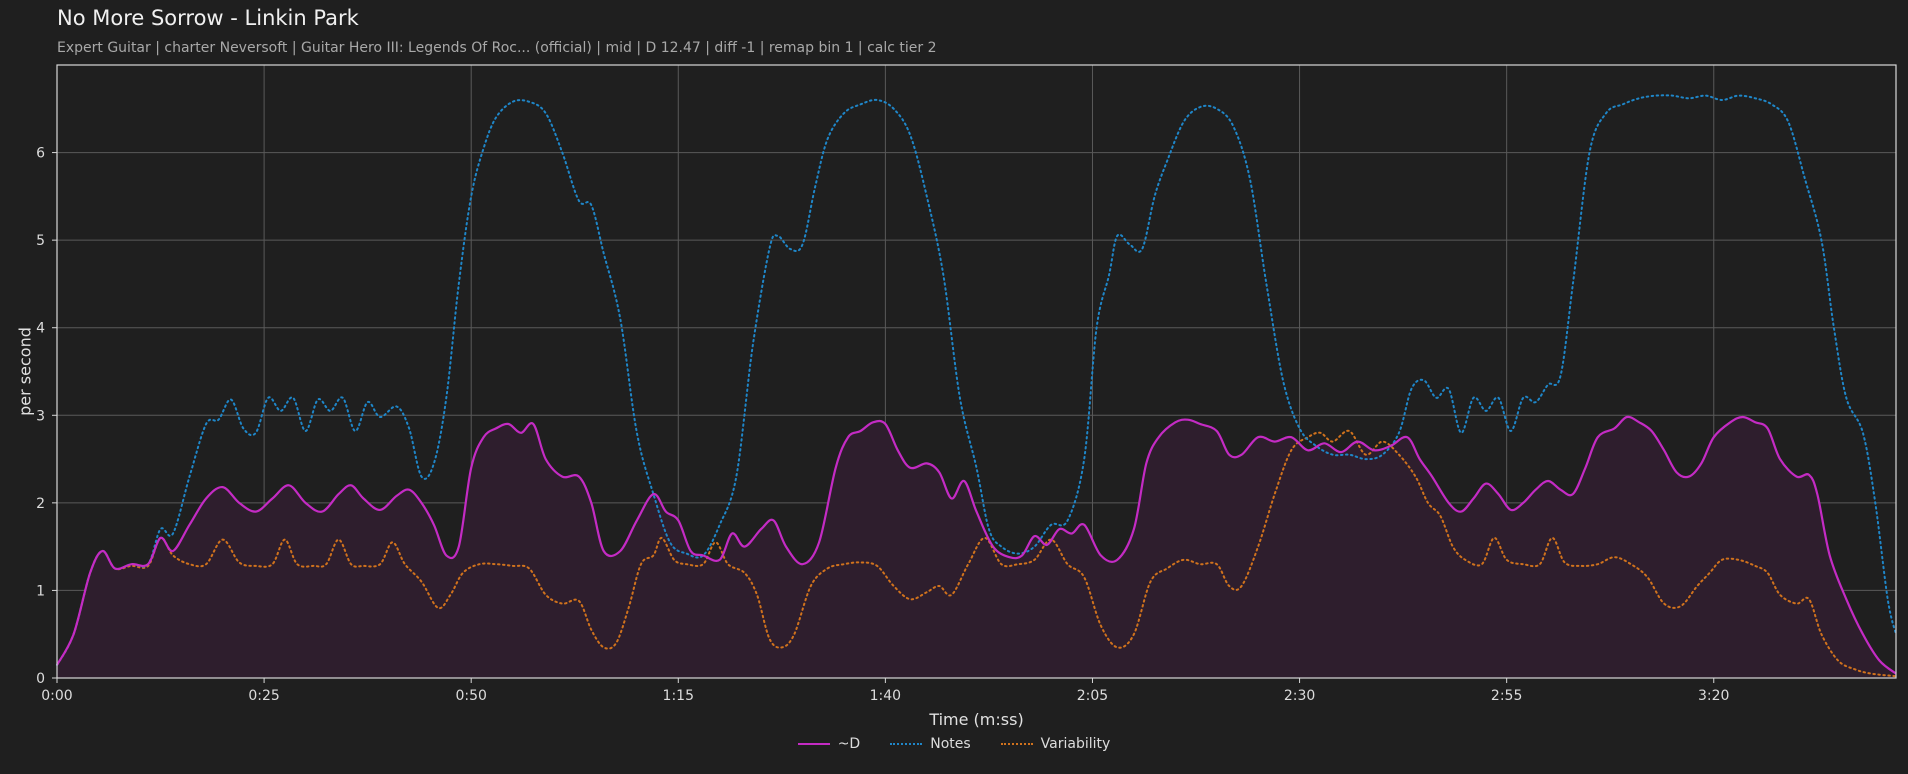 The height and width of the screenshot is (774, 1908). I want to click on y-tick-label: 0, so click(40, 679).